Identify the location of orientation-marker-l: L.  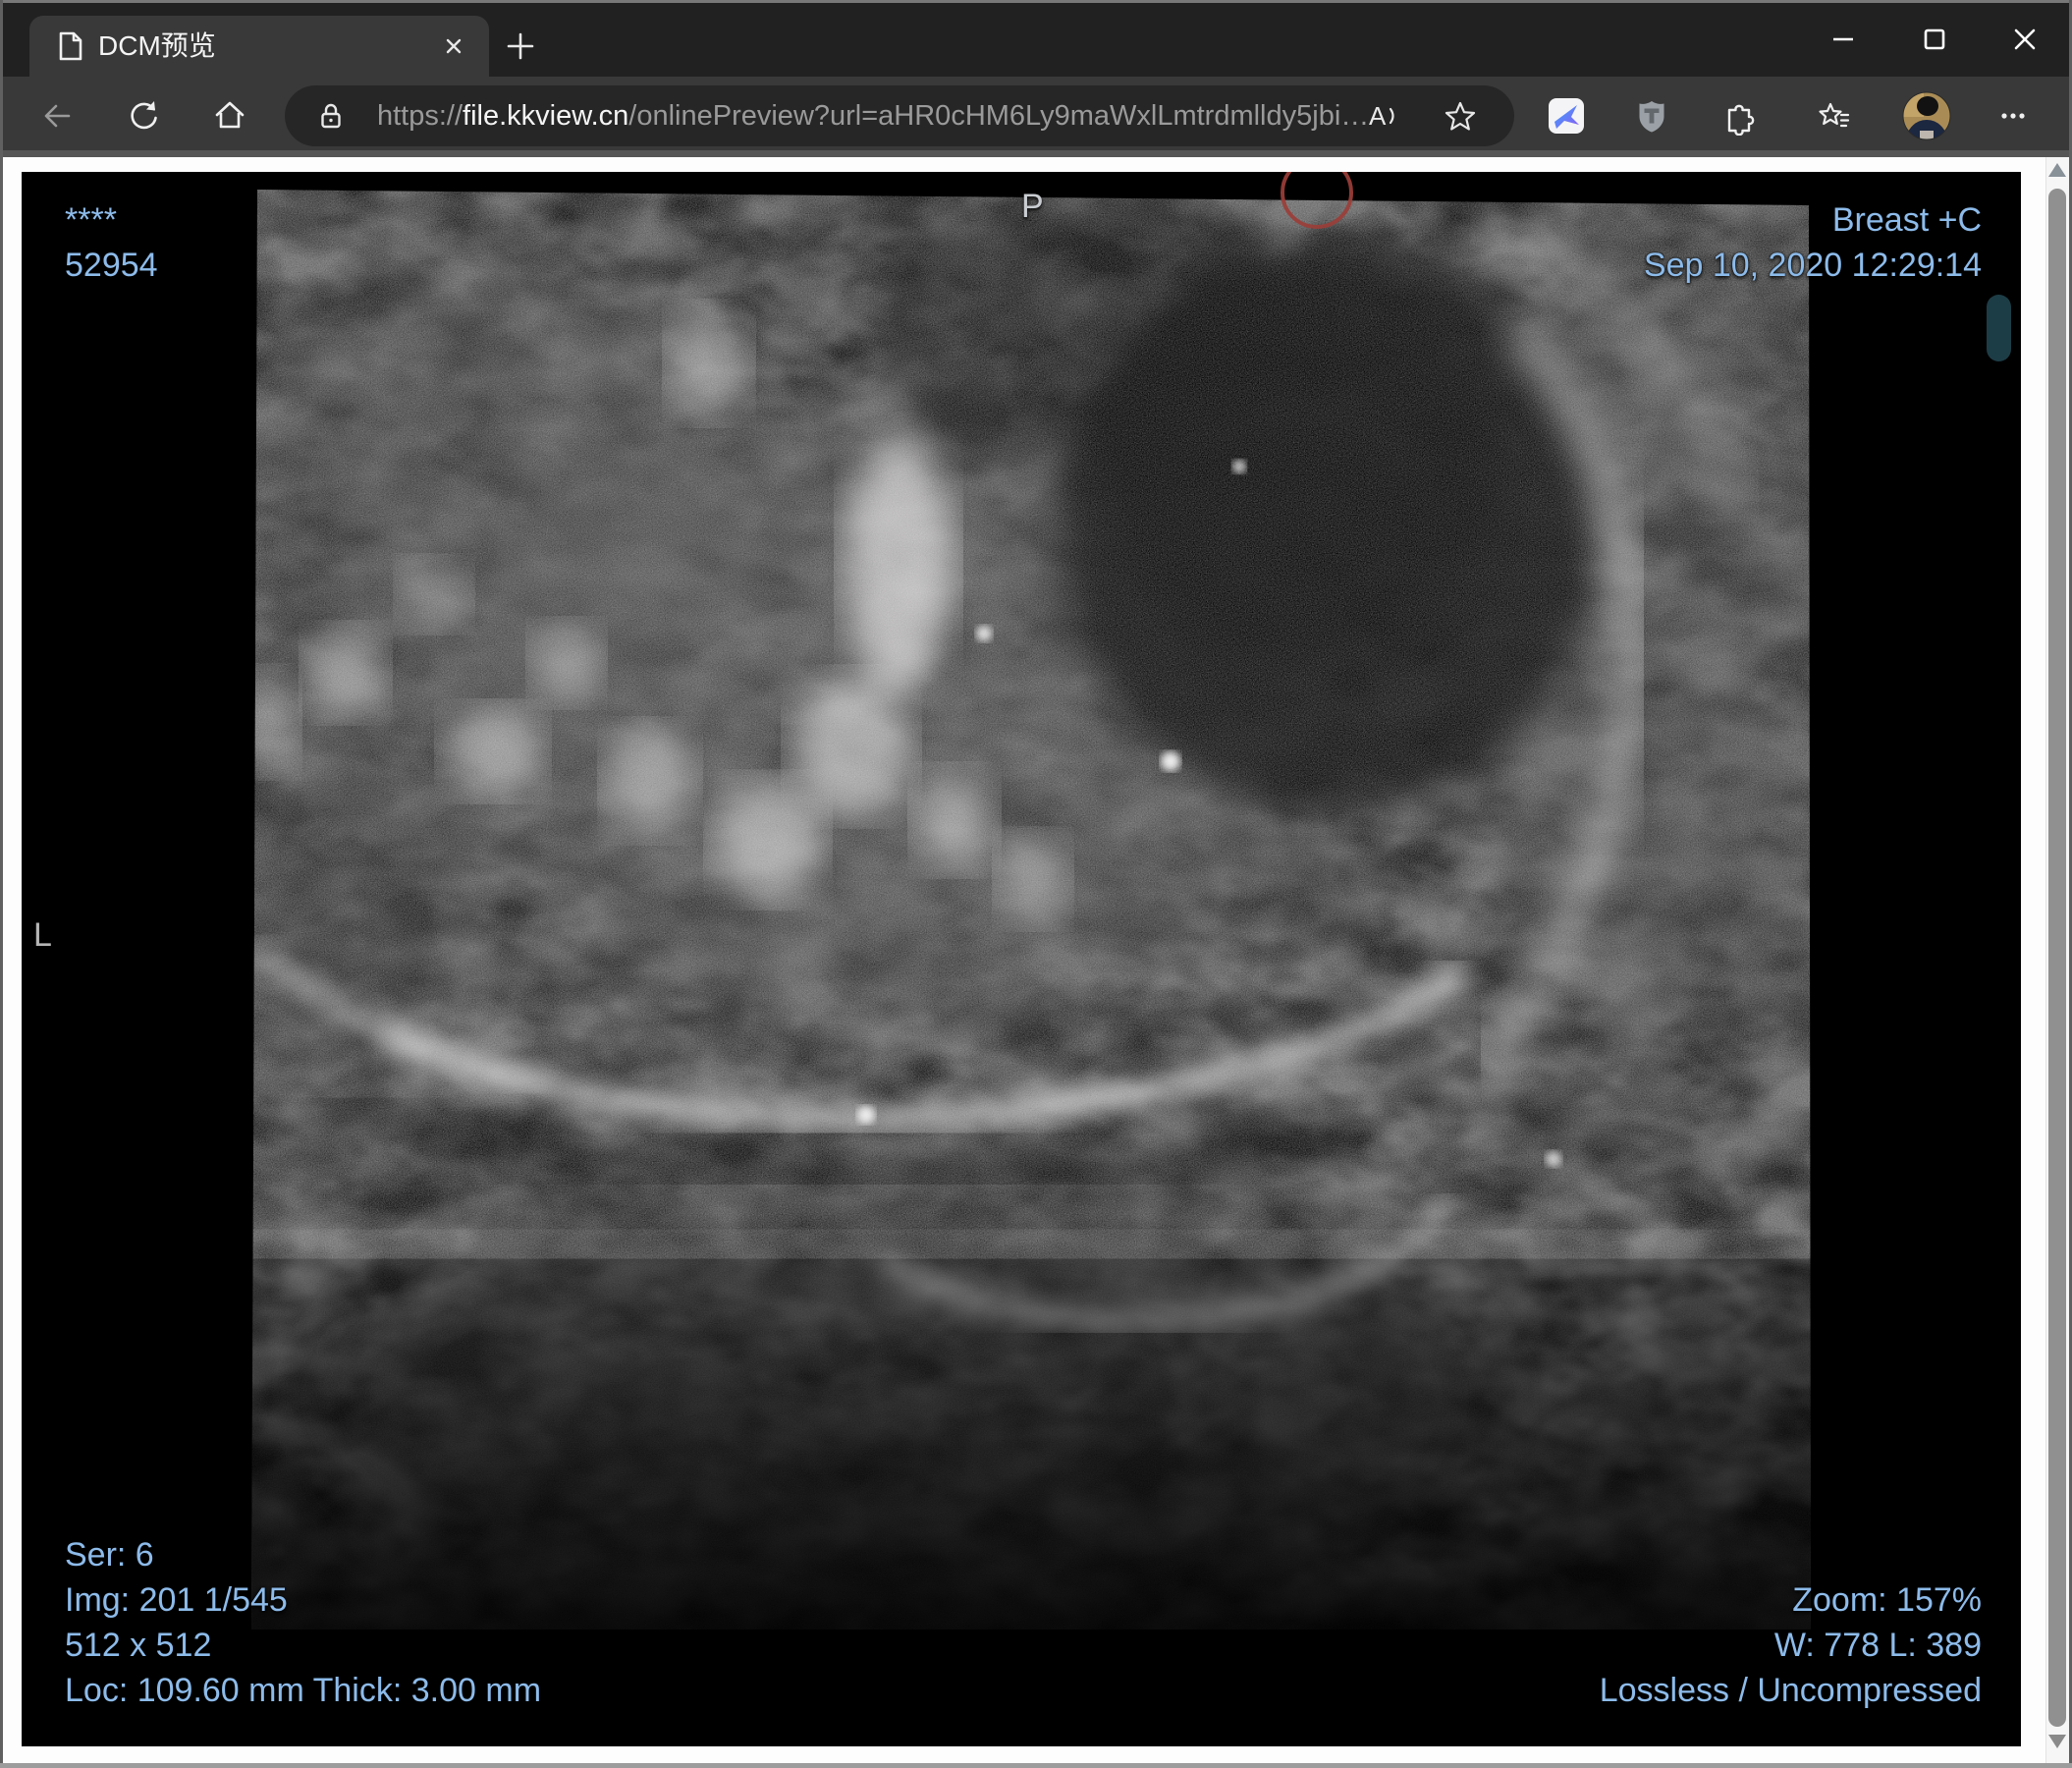
(42, 935).